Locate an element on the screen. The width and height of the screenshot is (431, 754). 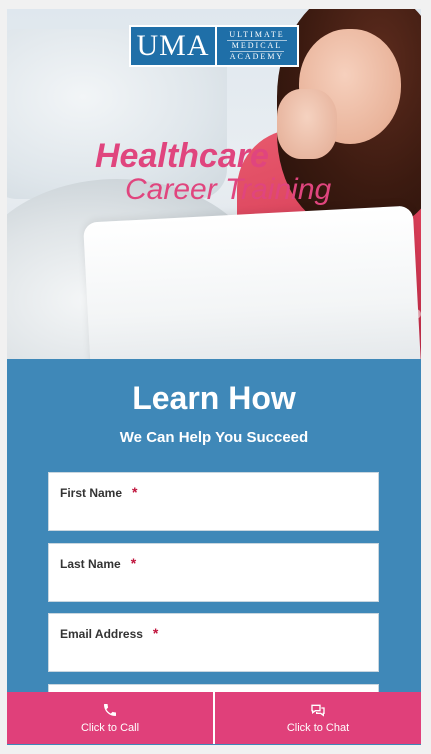
logo-line: MEDICAL is located at coordinates (257, 46).